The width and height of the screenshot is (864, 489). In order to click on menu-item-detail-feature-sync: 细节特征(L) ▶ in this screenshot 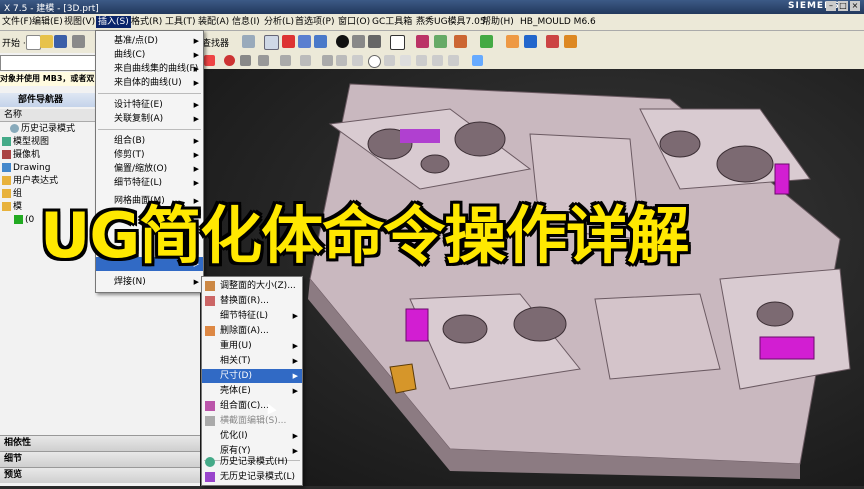, I will do `click(252, 316)`.